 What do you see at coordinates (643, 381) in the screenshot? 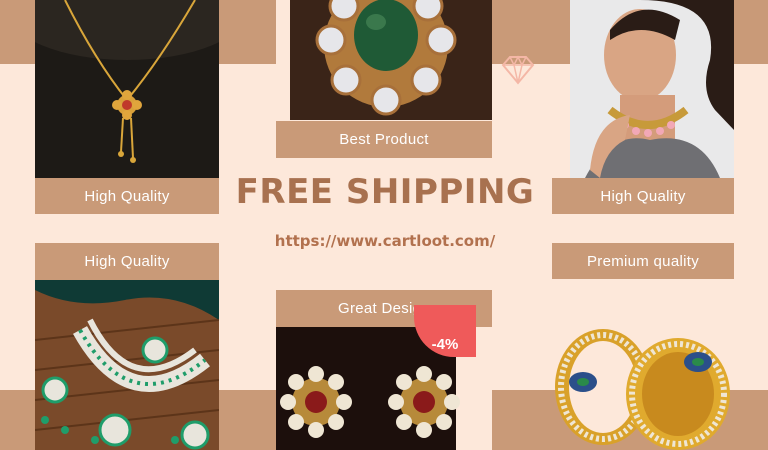
I see `gold-bangles-photo` at bounding box center [643, 381].